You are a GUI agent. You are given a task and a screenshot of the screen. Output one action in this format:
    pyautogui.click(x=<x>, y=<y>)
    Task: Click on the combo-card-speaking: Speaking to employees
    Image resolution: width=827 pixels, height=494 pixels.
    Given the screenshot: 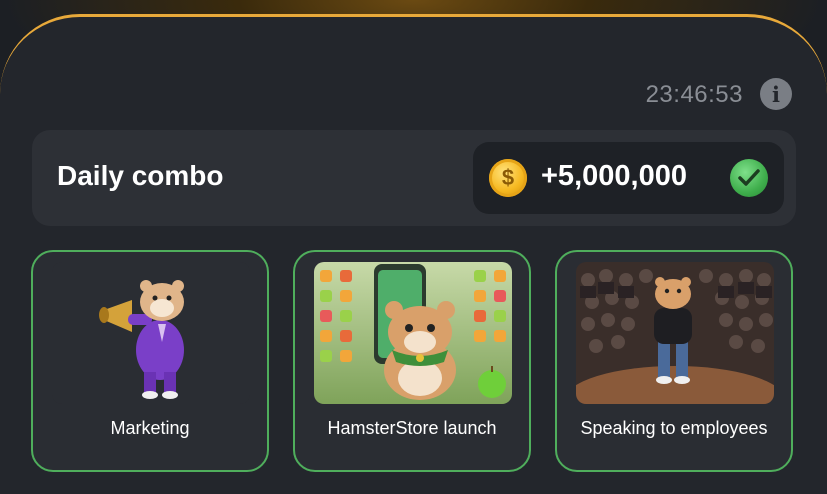 What is the action you would take?
    pyautogui.click(x=674, y=361)
    